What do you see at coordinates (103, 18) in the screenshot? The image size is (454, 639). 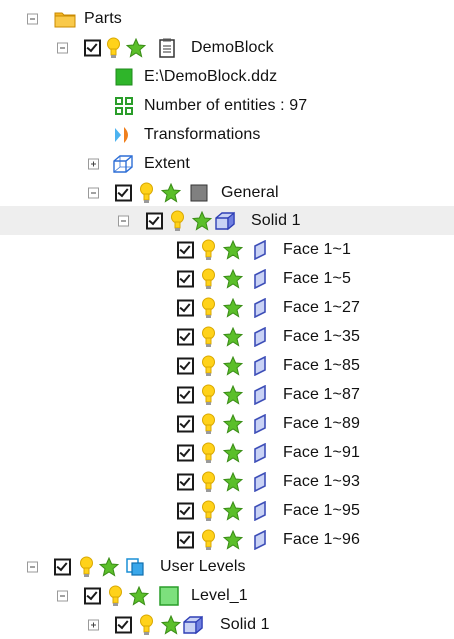 I see `node-label: Parts` at bounding box center [103, 18].